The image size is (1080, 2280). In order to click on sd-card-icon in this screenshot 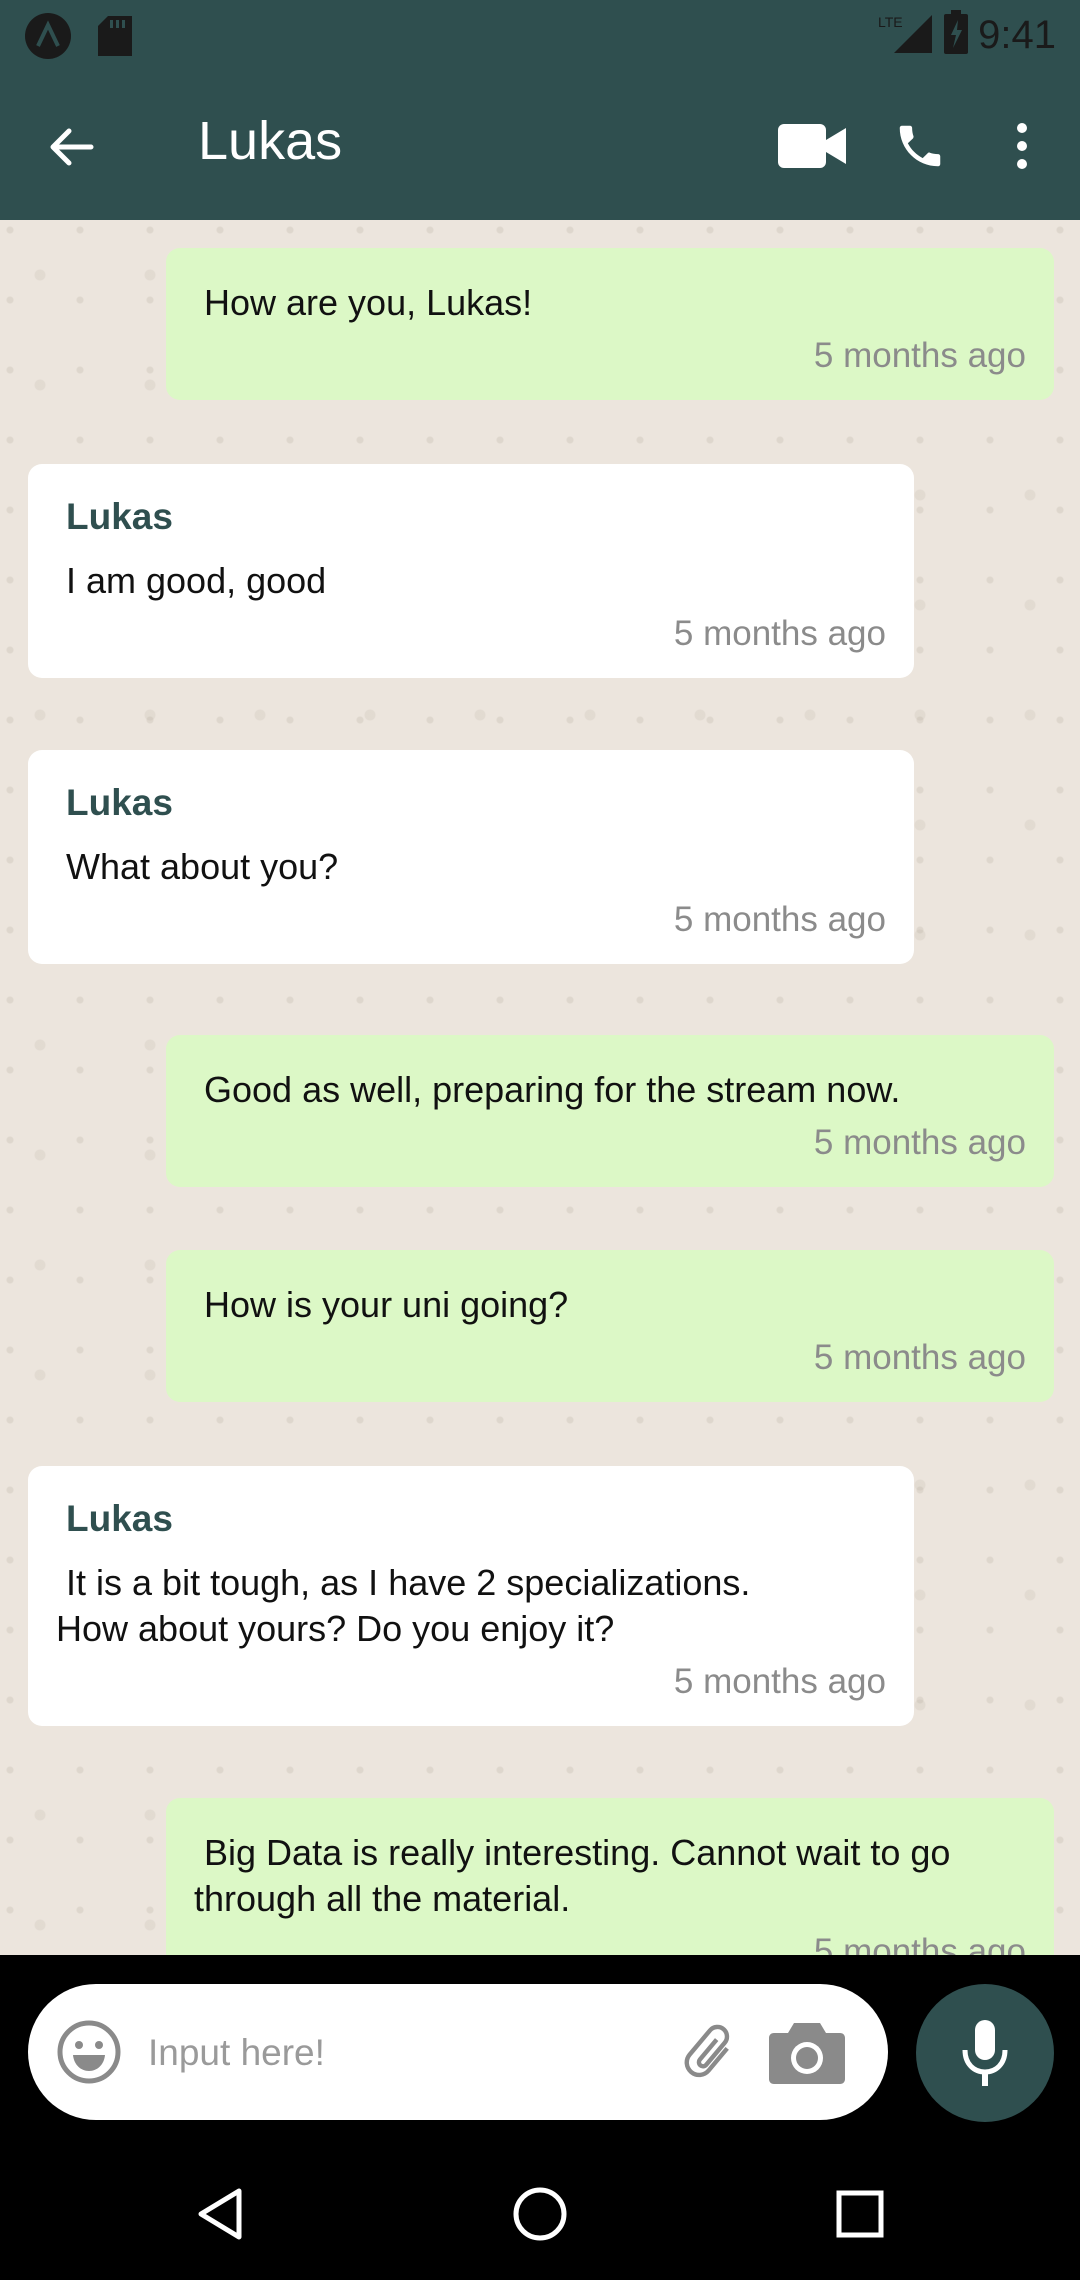, I will do `click(115, 38)`.